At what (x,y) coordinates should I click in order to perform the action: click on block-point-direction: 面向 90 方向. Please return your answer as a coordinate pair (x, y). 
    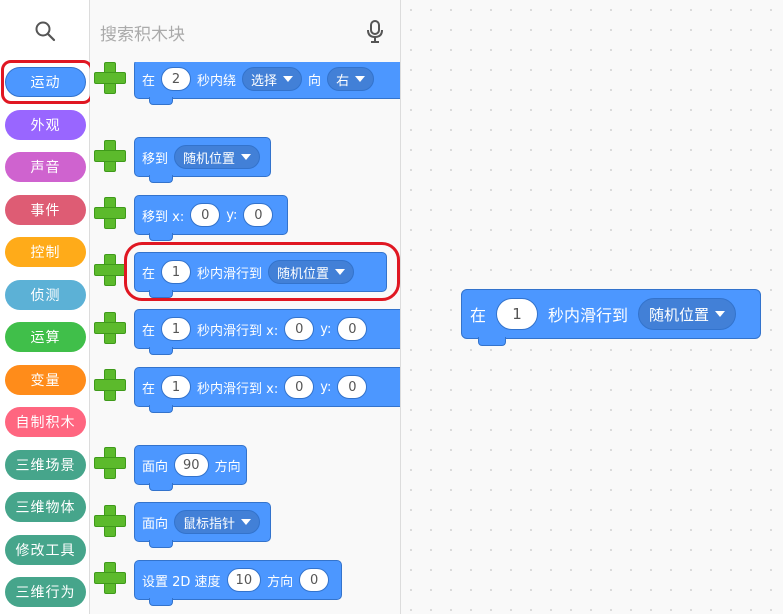
    Looking at the image, I should click on (190, 468).